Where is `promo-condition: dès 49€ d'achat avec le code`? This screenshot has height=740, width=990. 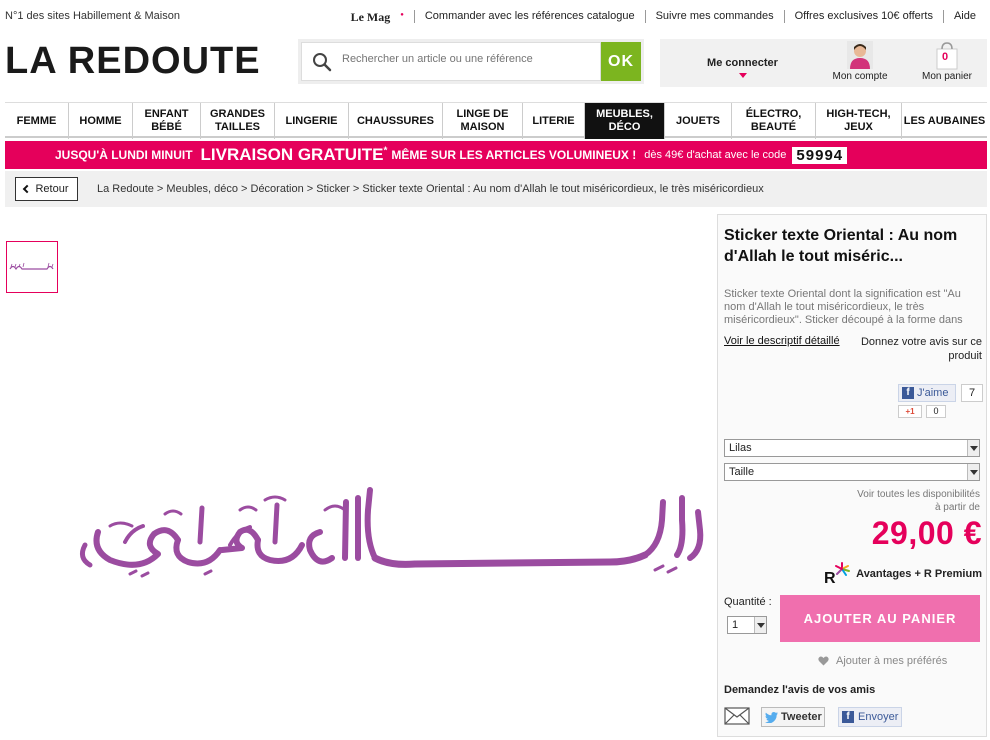
promo-condition: dès 49€ d'achat avec le code is located at coordinates (715, 155).